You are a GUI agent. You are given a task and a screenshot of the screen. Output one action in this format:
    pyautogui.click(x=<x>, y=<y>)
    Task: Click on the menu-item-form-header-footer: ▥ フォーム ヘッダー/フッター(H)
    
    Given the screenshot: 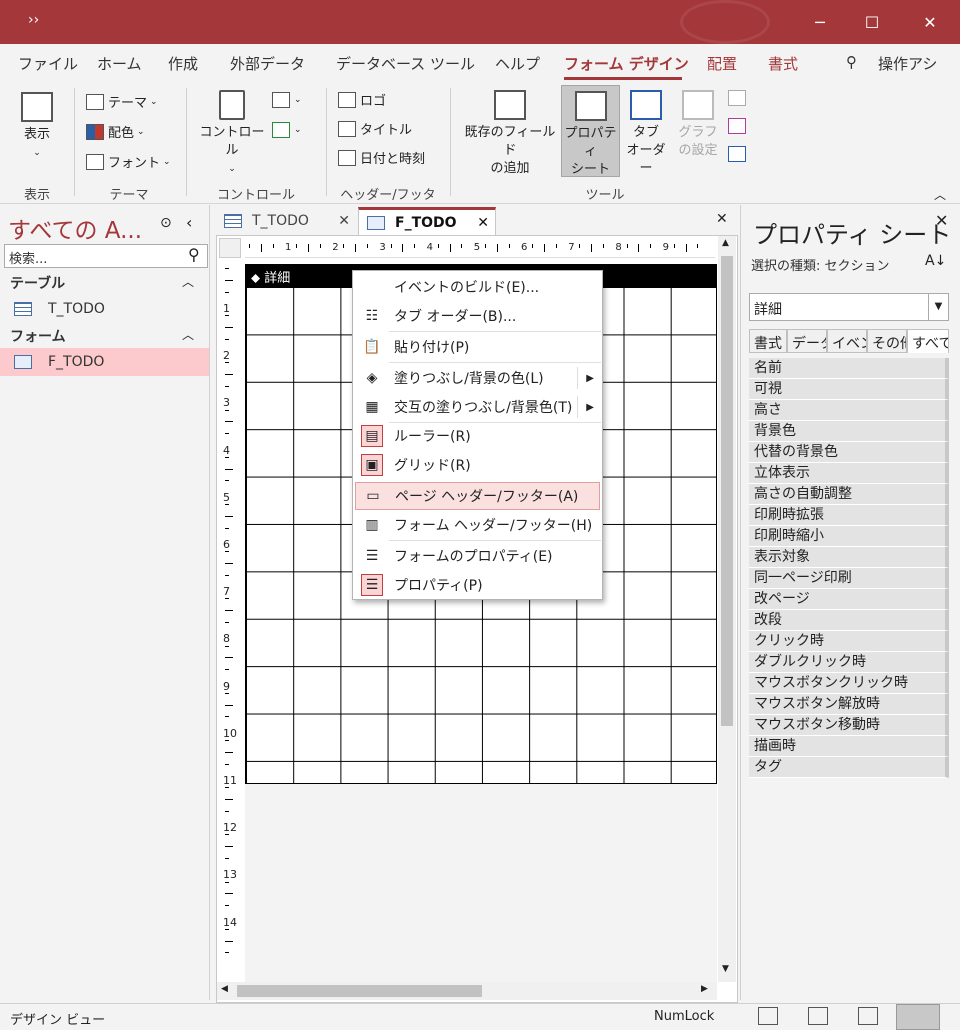 What is the action you would take?
    pyautogui.click(x=477, y=525)
    